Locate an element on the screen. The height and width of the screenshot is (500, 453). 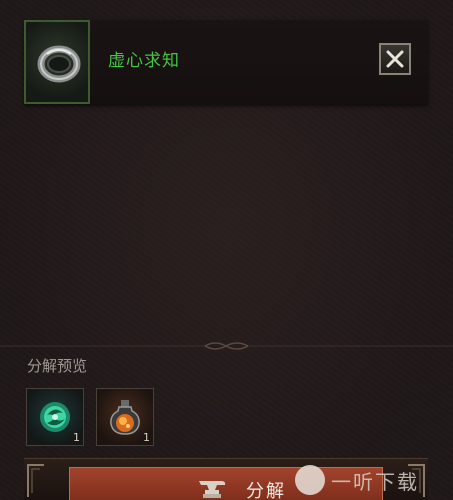
item-slot is located at coordinates (57, 62).